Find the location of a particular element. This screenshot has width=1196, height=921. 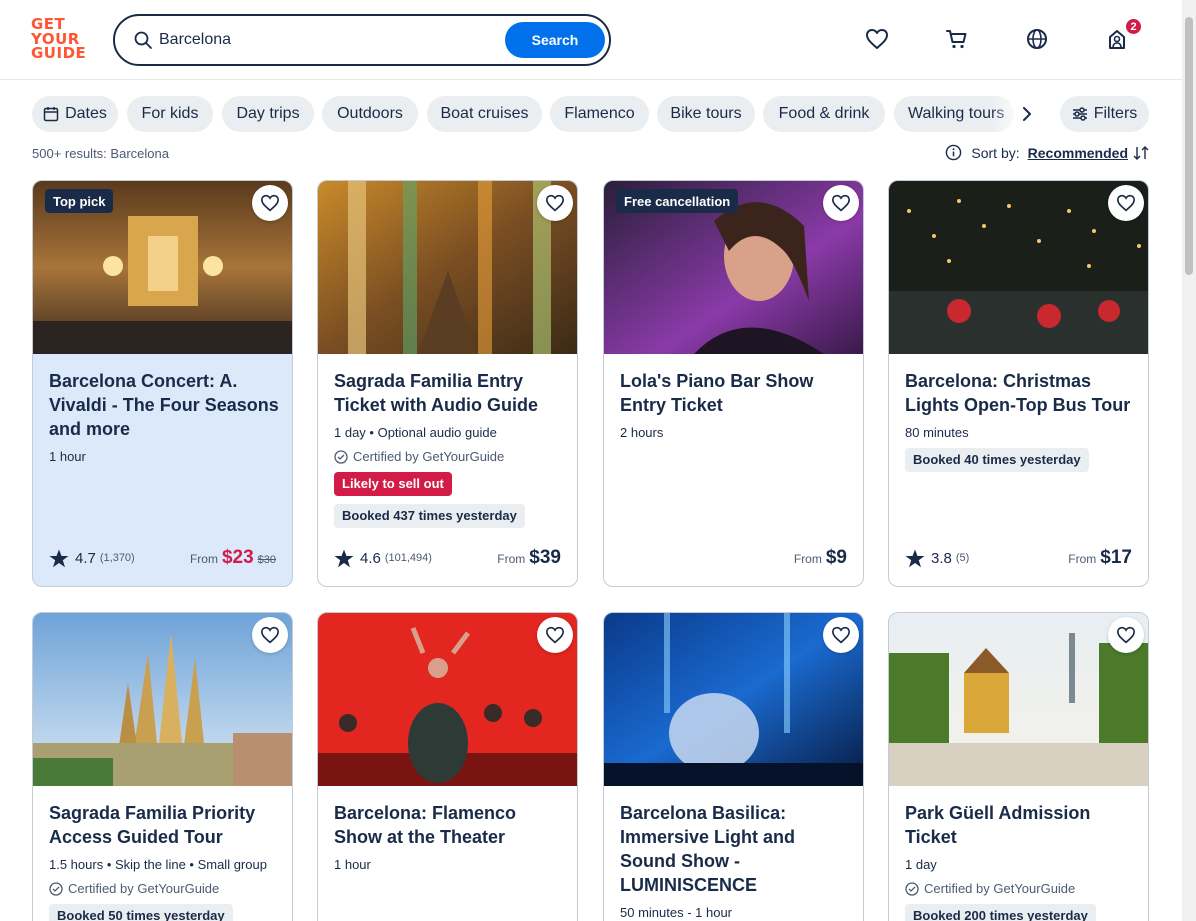

sliders-icon is located at coordinates (1080, 114).